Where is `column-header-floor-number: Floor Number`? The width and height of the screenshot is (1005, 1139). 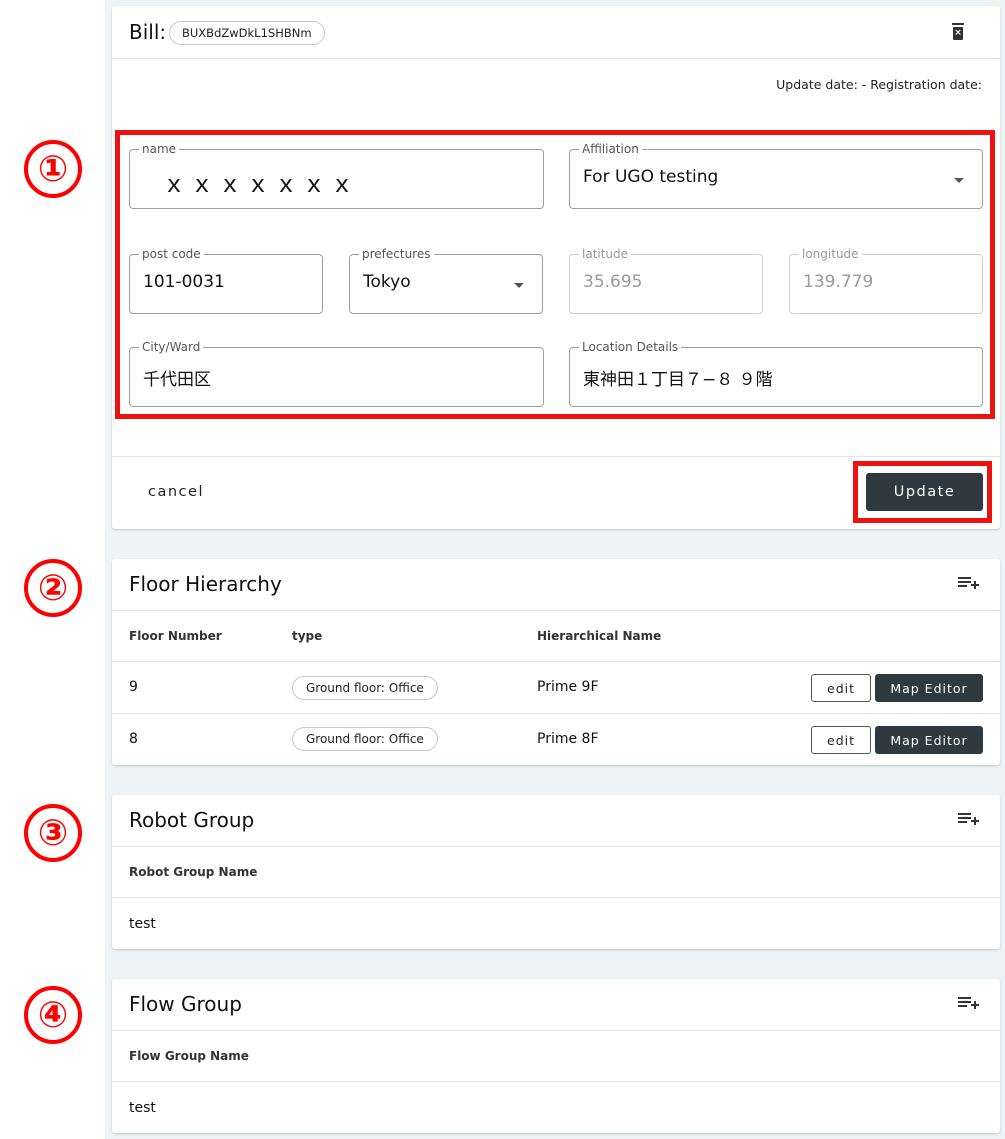
column-header-floor-number: Floor Number is located at coordinates (175, 636).